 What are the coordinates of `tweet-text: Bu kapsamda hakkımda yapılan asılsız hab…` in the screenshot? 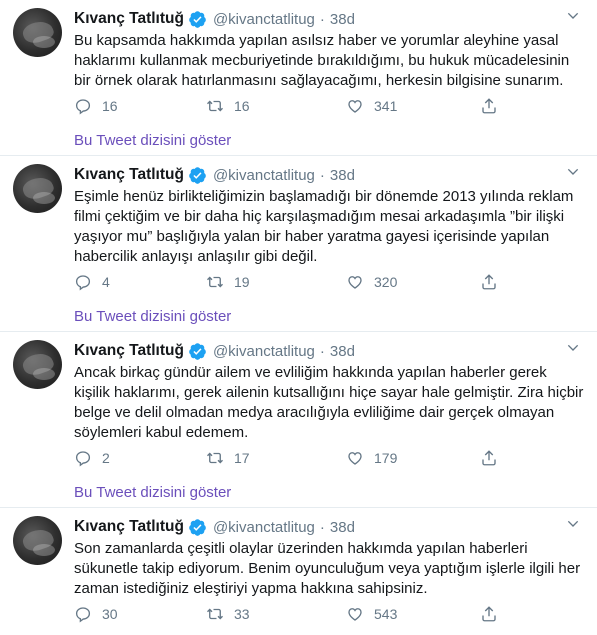 It's located at (322, 60).